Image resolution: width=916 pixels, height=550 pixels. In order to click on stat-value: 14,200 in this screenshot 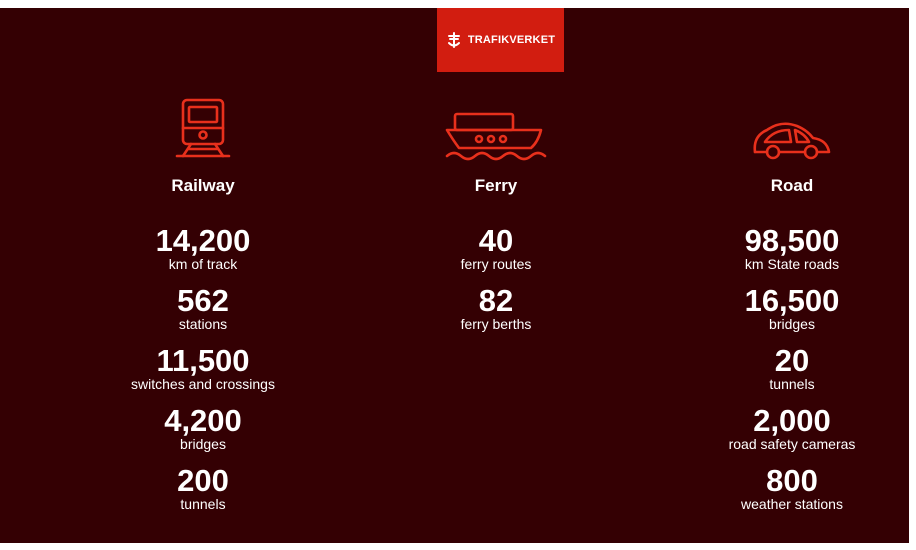, I will do `click(203, 240)`.